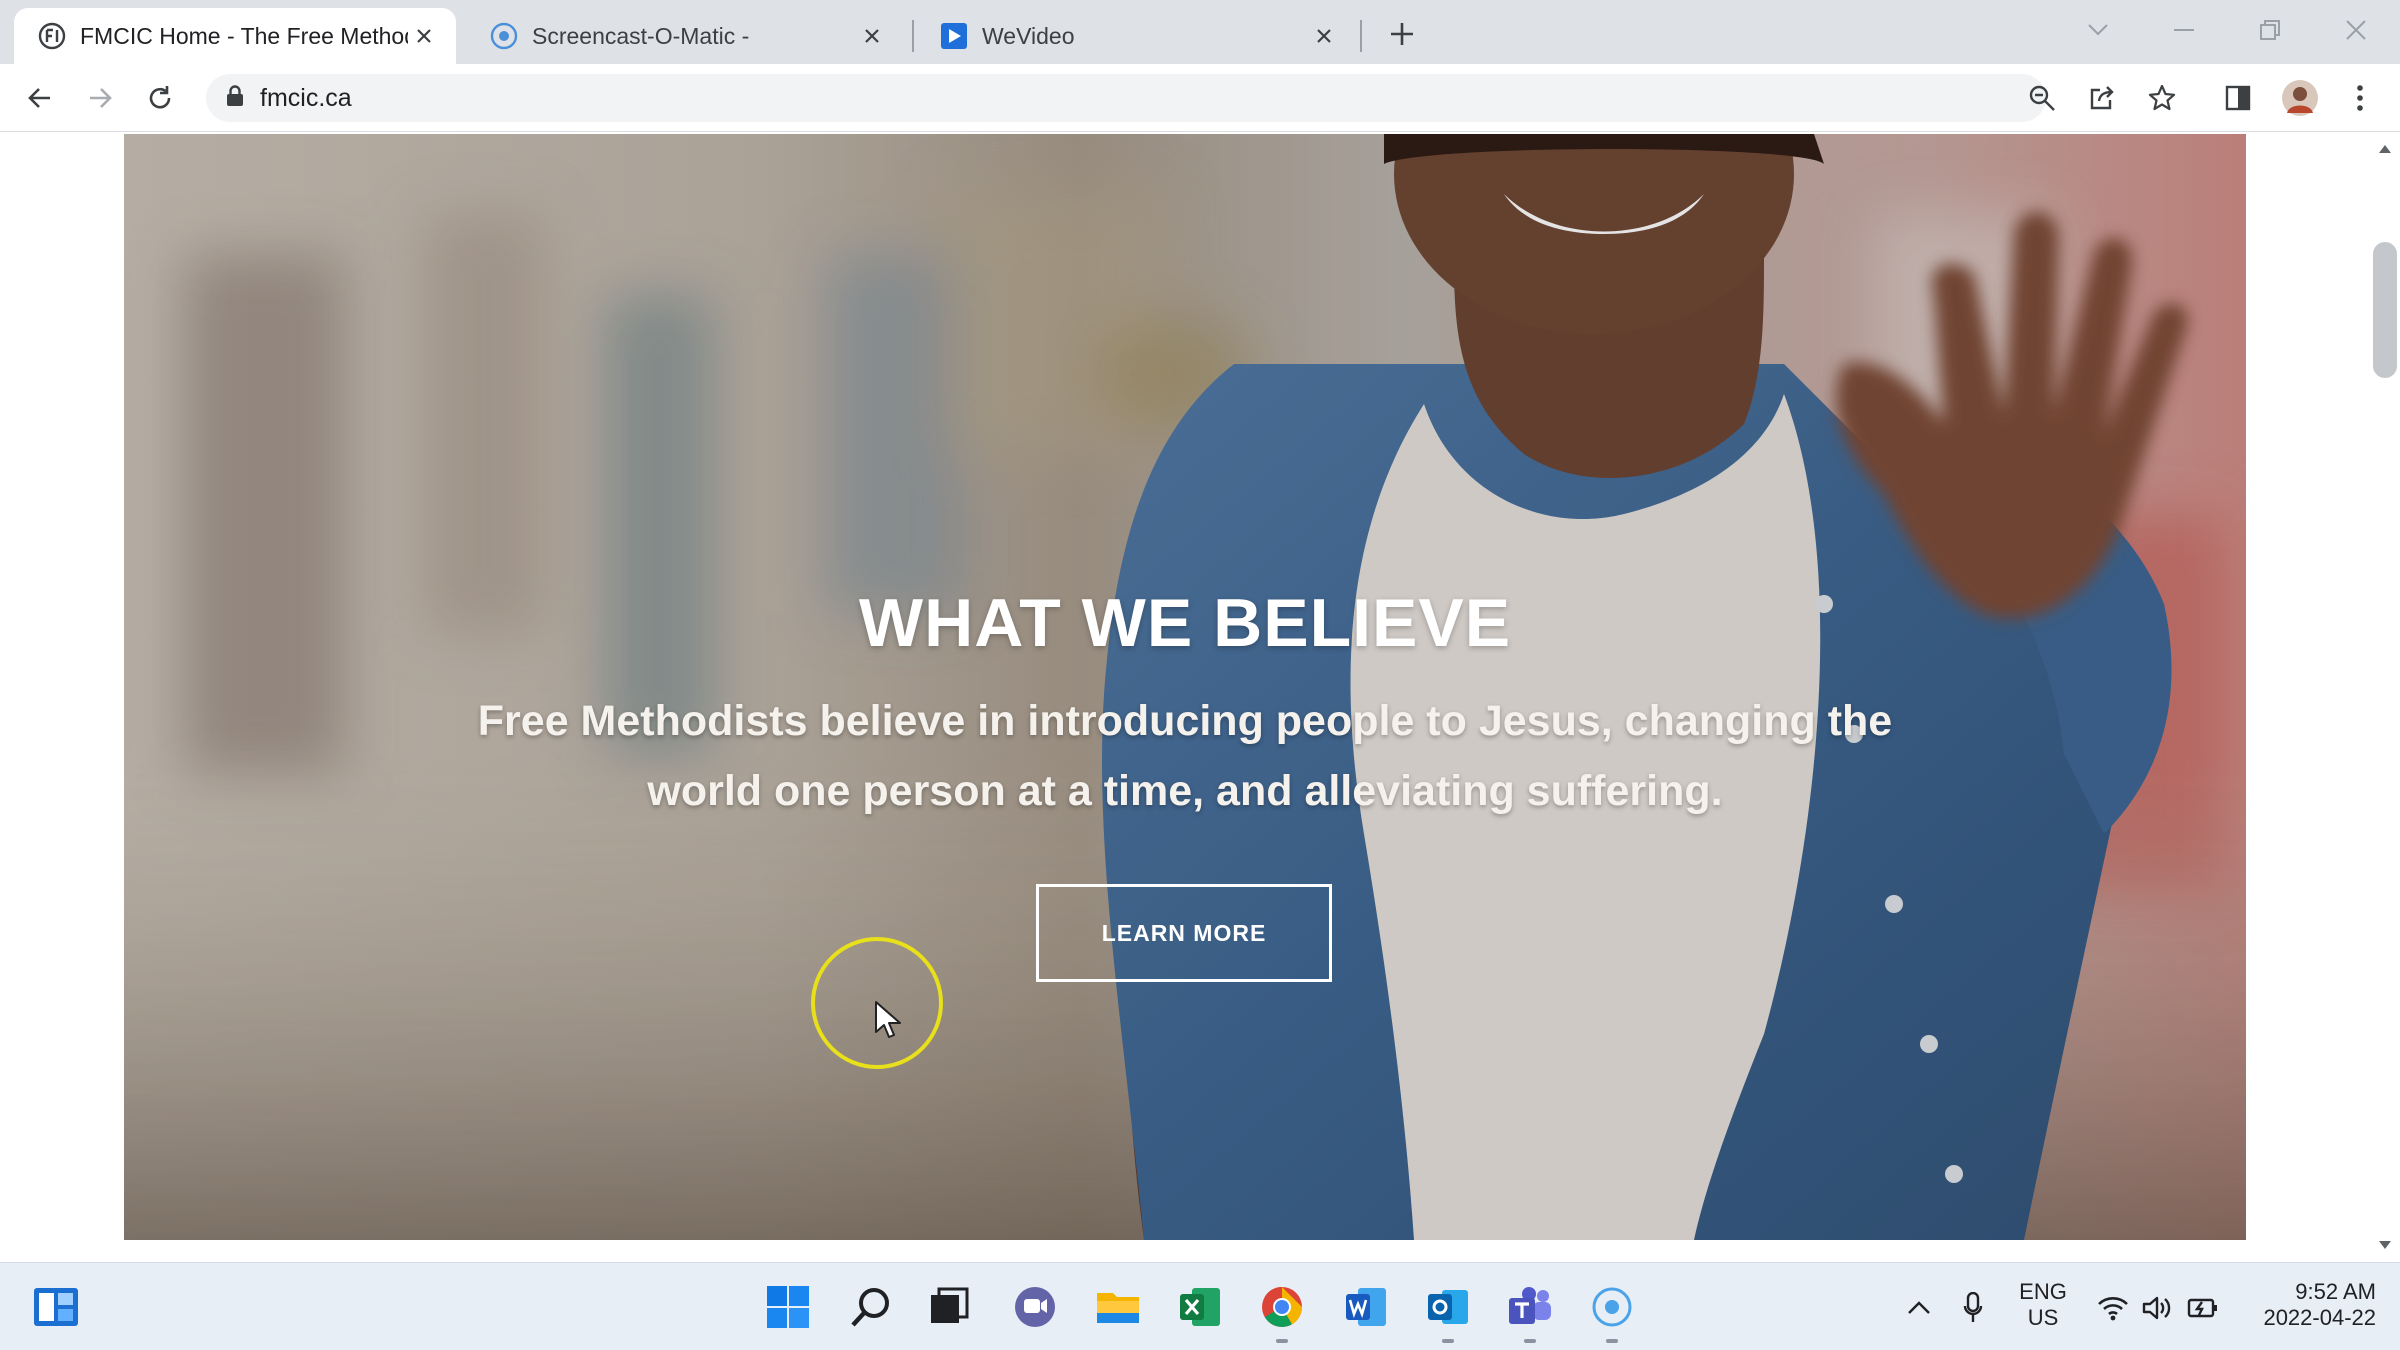  What do you see at coordinates (2098, 30) in the screenshot?
I see `tab-search-chevron-icon` at bounding box center [2098, 30].